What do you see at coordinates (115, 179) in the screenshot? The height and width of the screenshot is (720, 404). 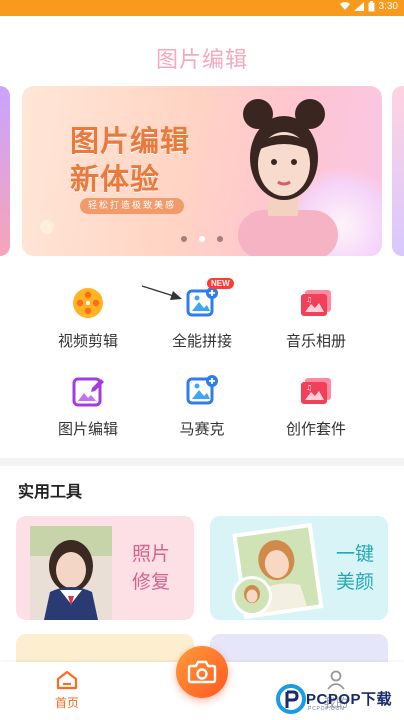 I see `banner-headline-line2: 新体验` at bounding box center [115, 179].